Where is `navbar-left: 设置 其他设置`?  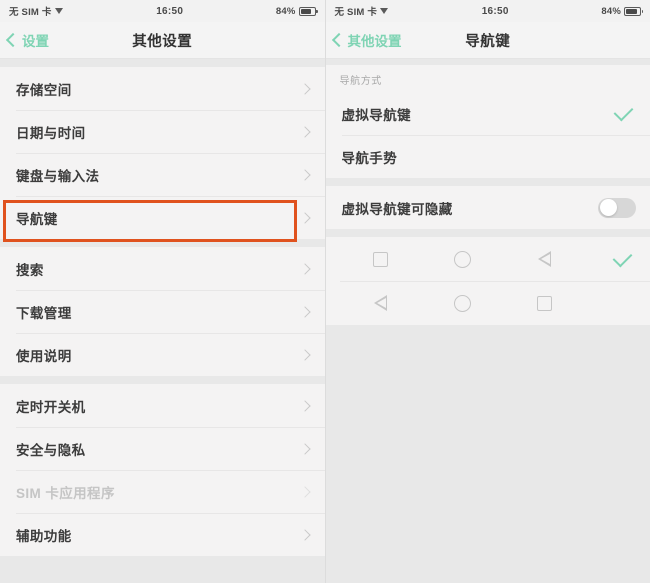
navbar-left: 设置 其他设置 is located at coordinates (162, 40).